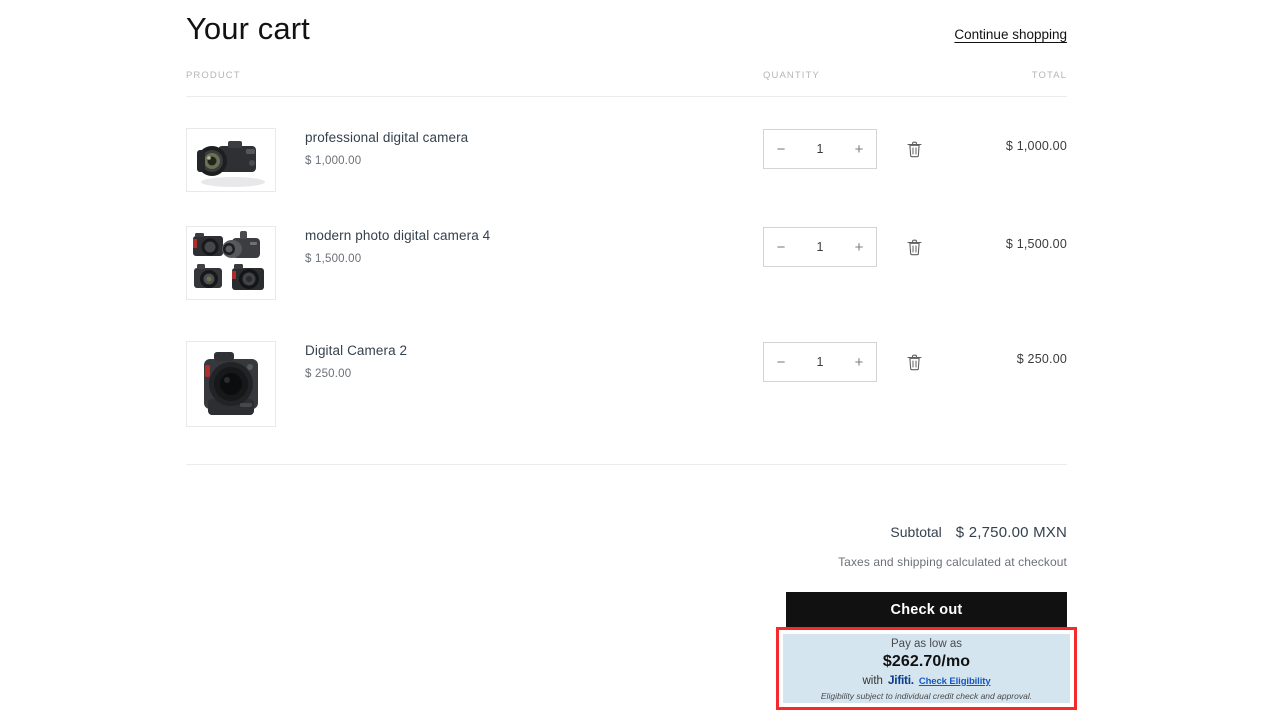  I want to click on cart-footer-divider, so click(626, 464).